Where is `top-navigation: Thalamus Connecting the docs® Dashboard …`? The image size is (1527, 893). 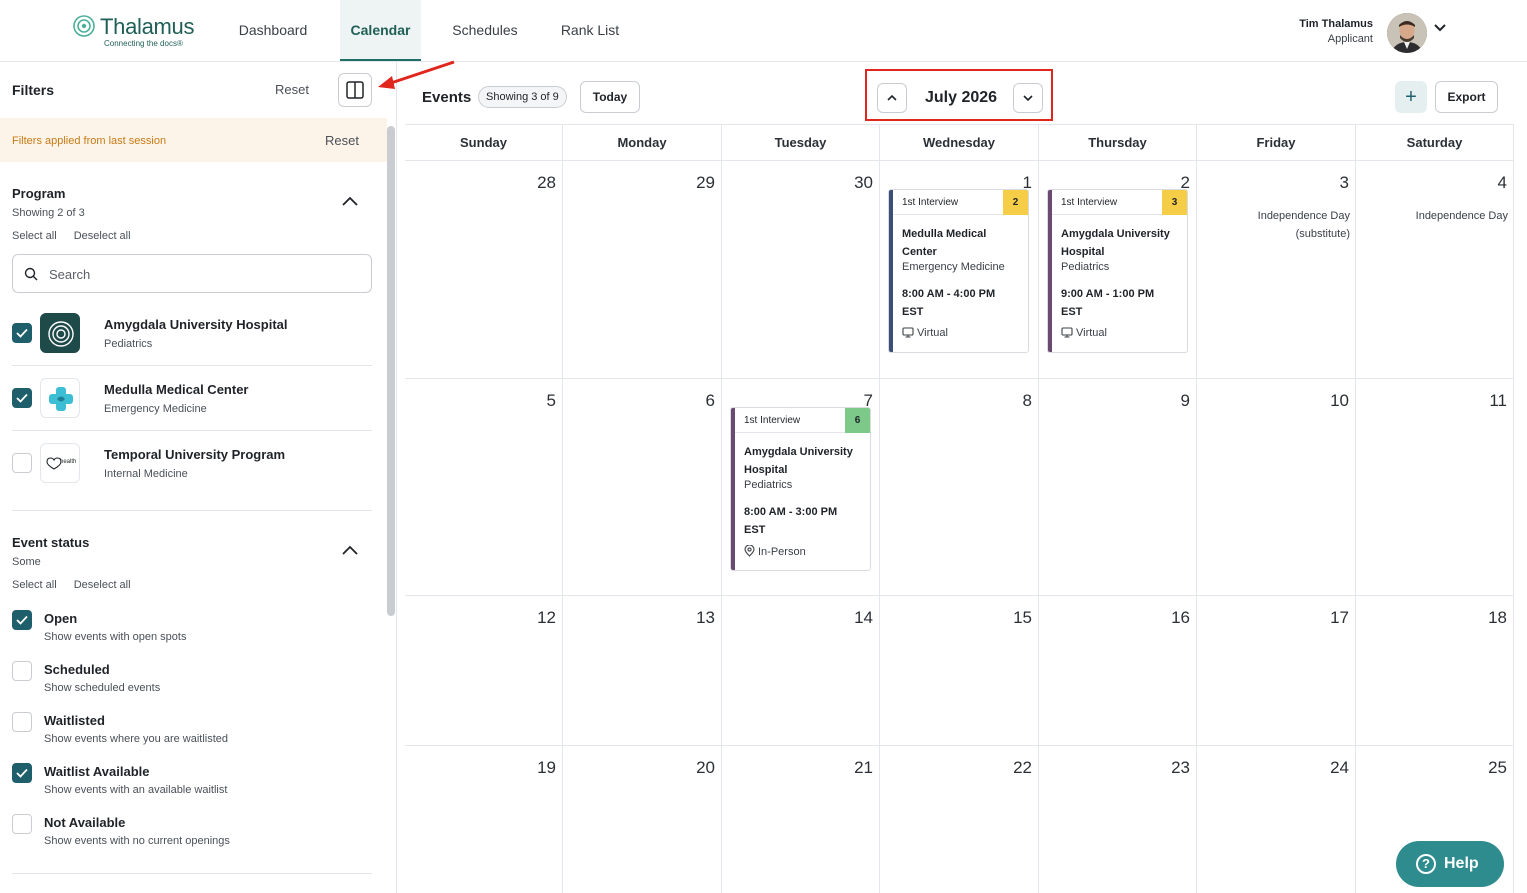
top-navigation: Thalamus Connecting the docs® Dashboard … is located at coordinates (763, 31).